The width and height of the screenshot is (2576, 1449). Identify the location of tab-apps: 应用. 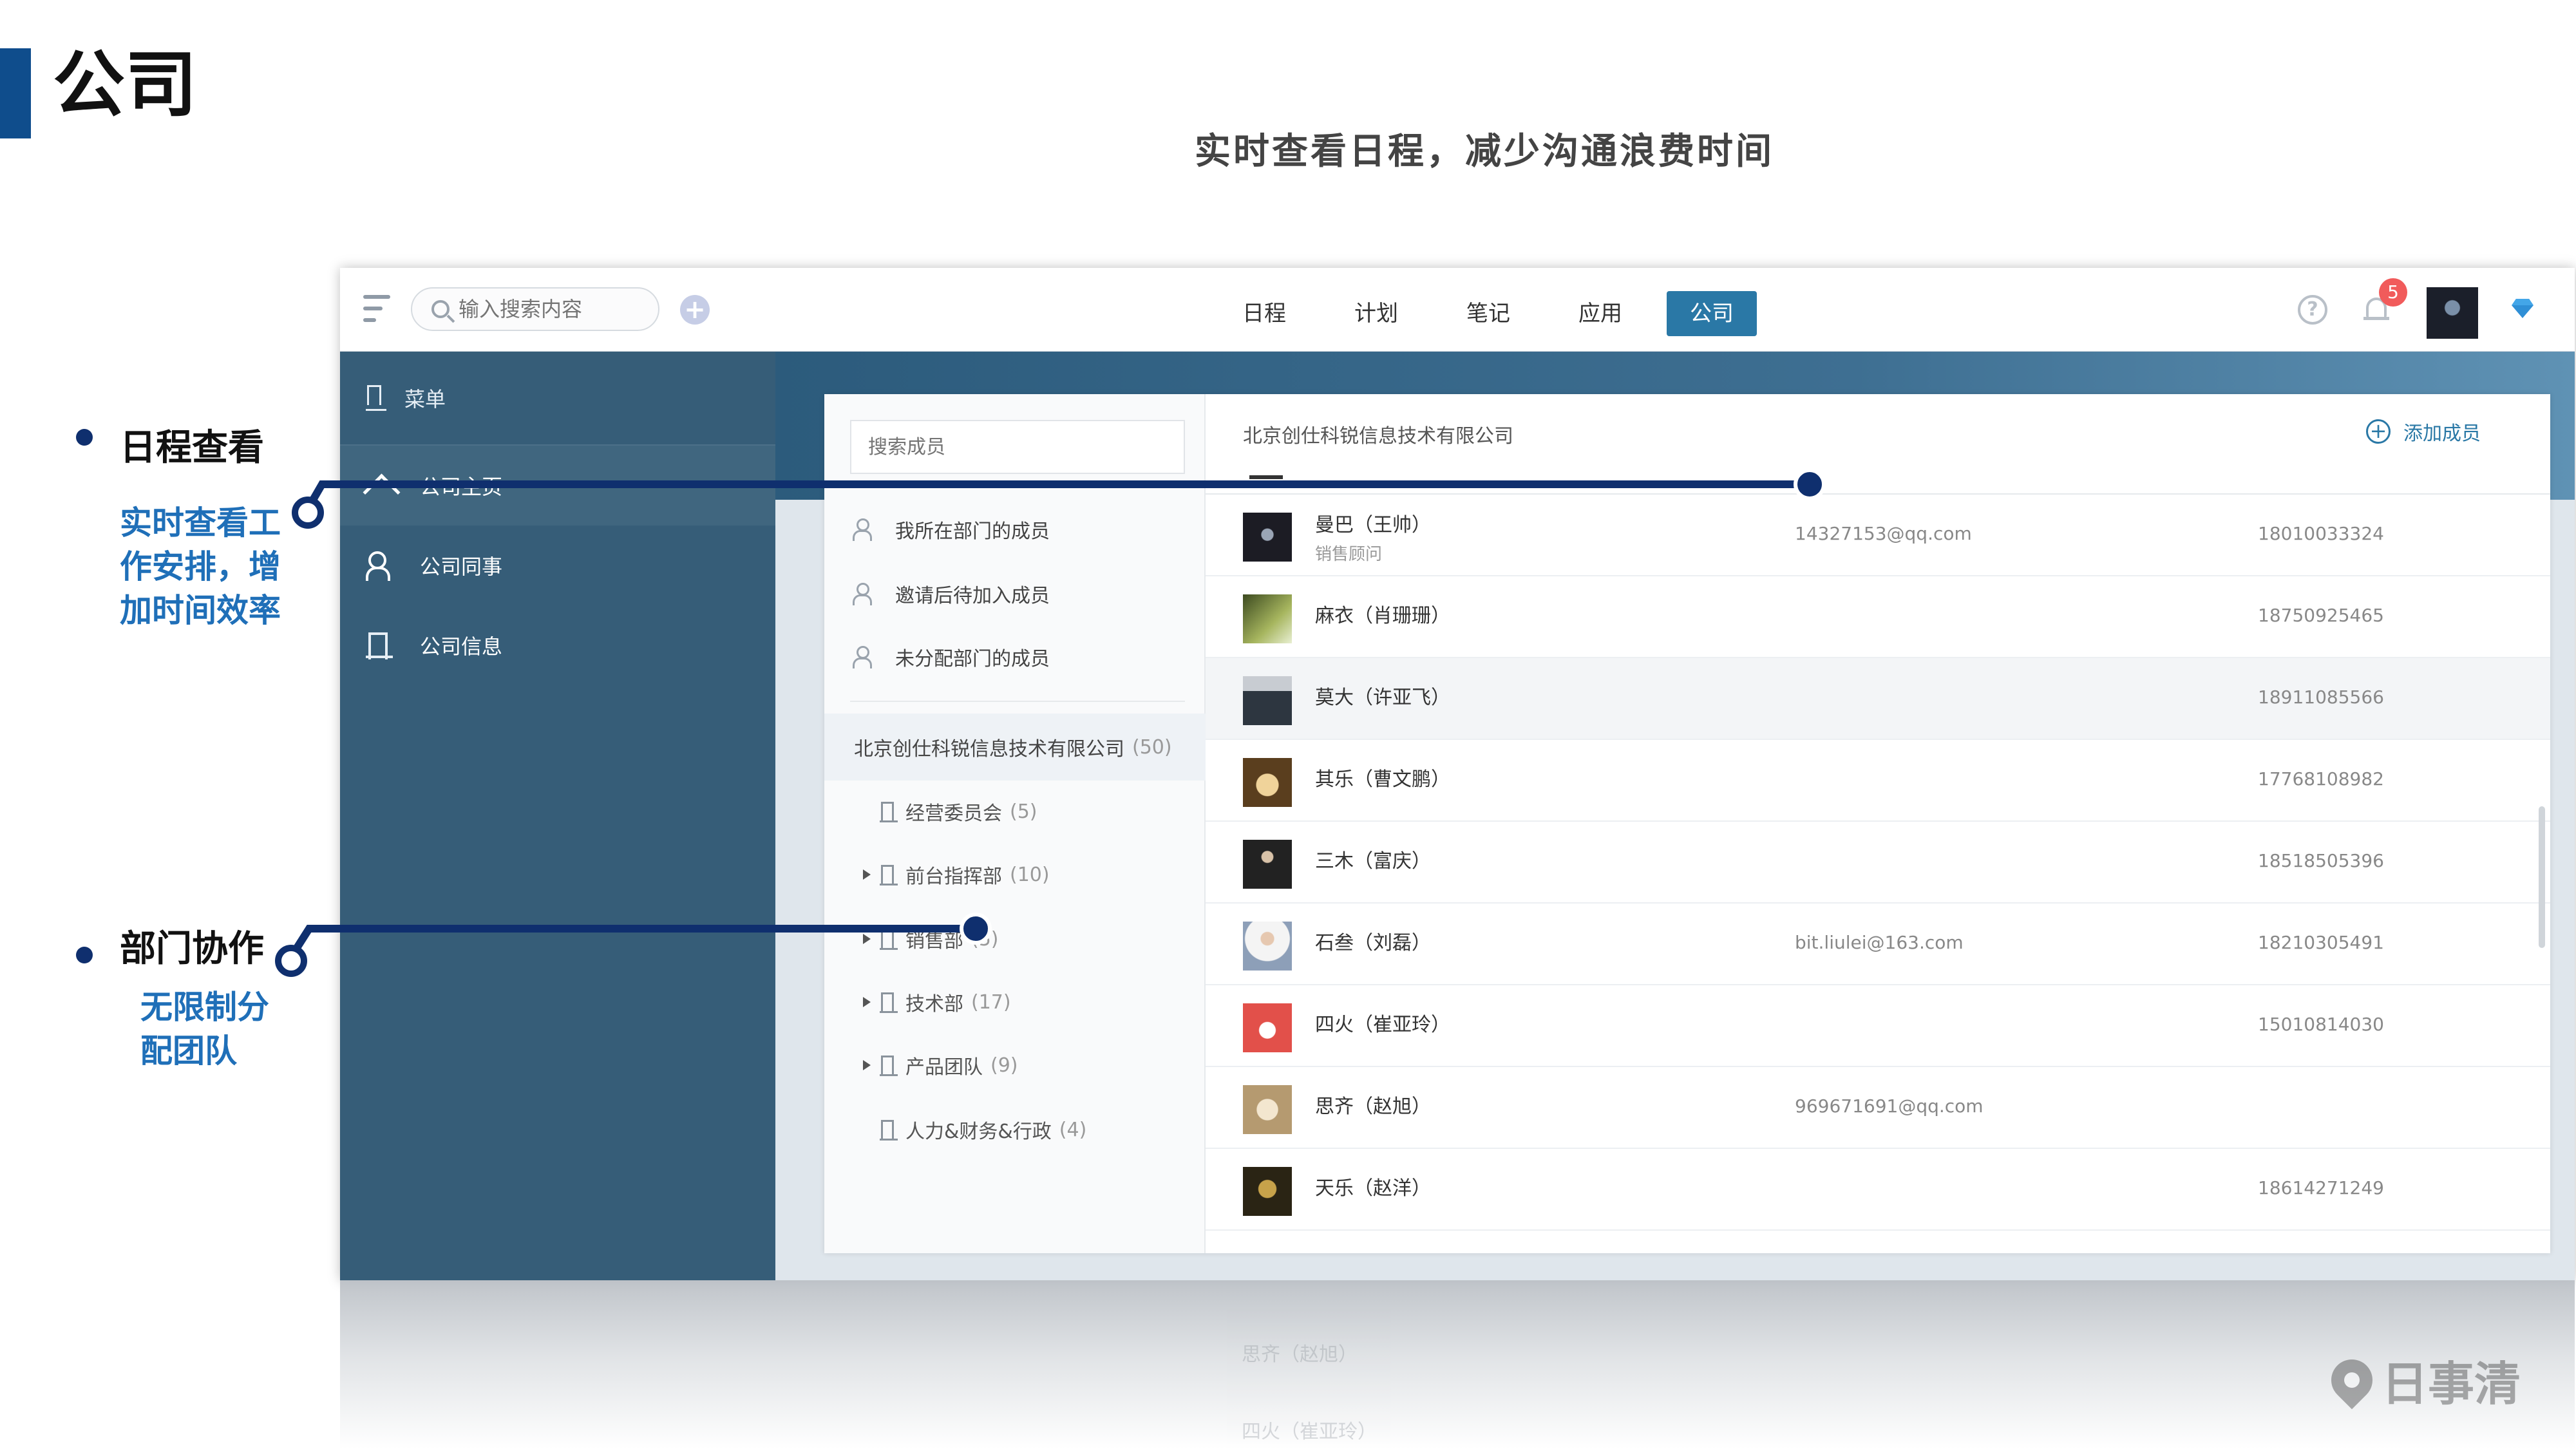
(1601, 313).